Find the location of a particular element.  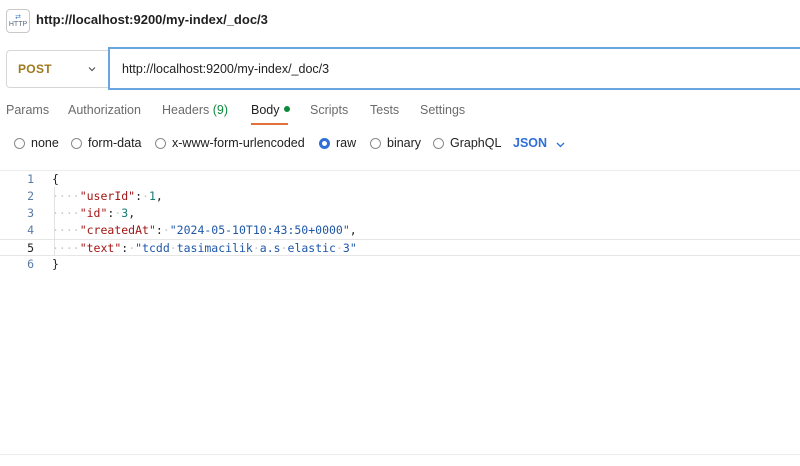

line-number: 6 is located at coordinates (30, 264).